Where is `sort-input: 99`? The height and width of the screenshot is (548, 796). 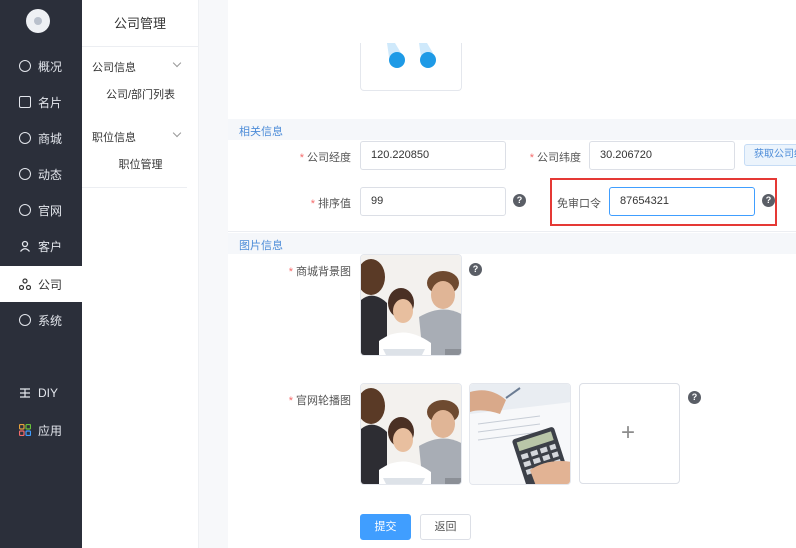
sort-input: 99 is located at coordinates (433, 201).